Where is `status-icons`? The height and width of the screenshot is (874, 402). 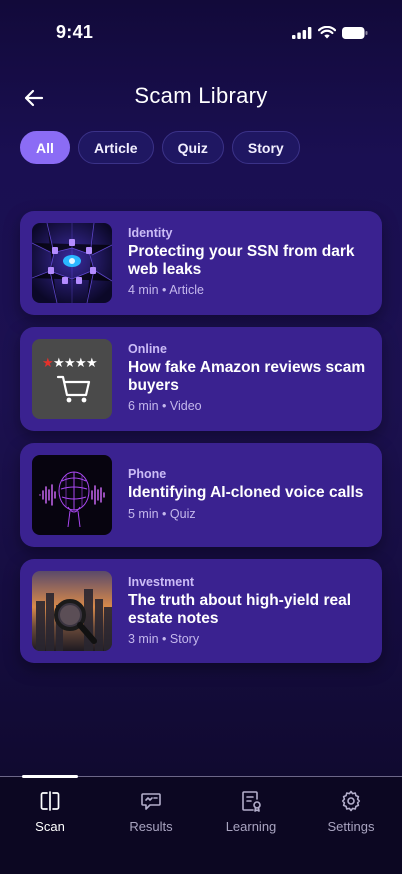
status-icons is located at coordinates (330, 32).